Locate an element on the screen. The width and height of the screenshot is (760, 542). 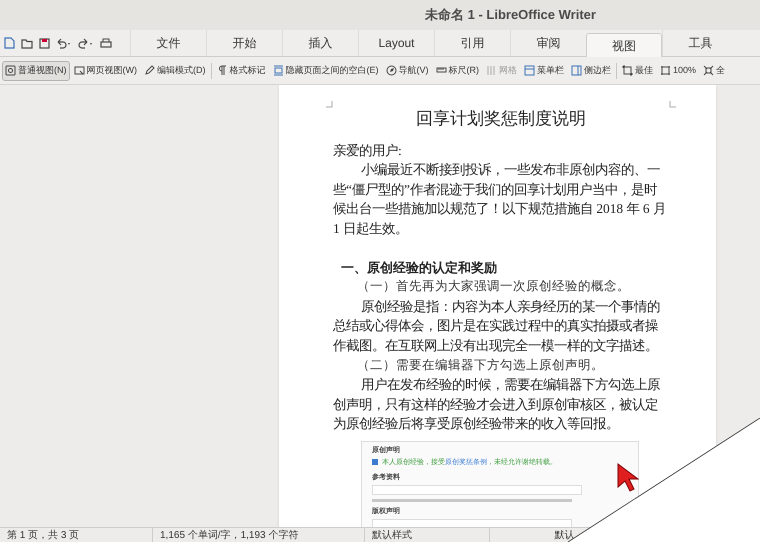
paragraph: 小编最近不断接到投诉，一些发布非原创内容的、一些“僵尸型的”作者混迹于我们的回享计划用户当中，是时候出台一些措施加以规范了！以下规范措施自 2018 年 6 月 1 日起生效。 is located at coordinates (500, 199).